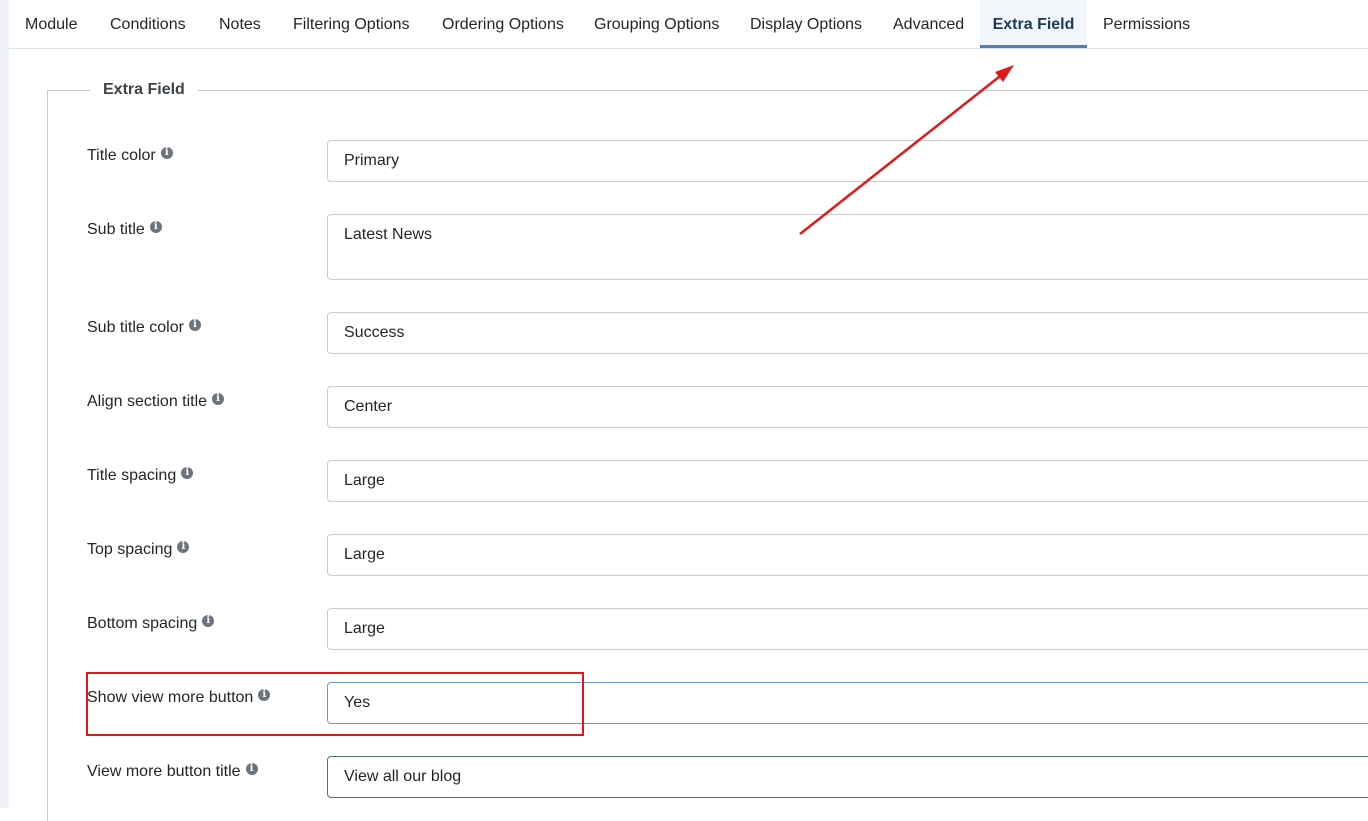  Describe the element at coordinates (847, 247) in the screenshot. I see `sub-title-textarea: Latest News` at that location.